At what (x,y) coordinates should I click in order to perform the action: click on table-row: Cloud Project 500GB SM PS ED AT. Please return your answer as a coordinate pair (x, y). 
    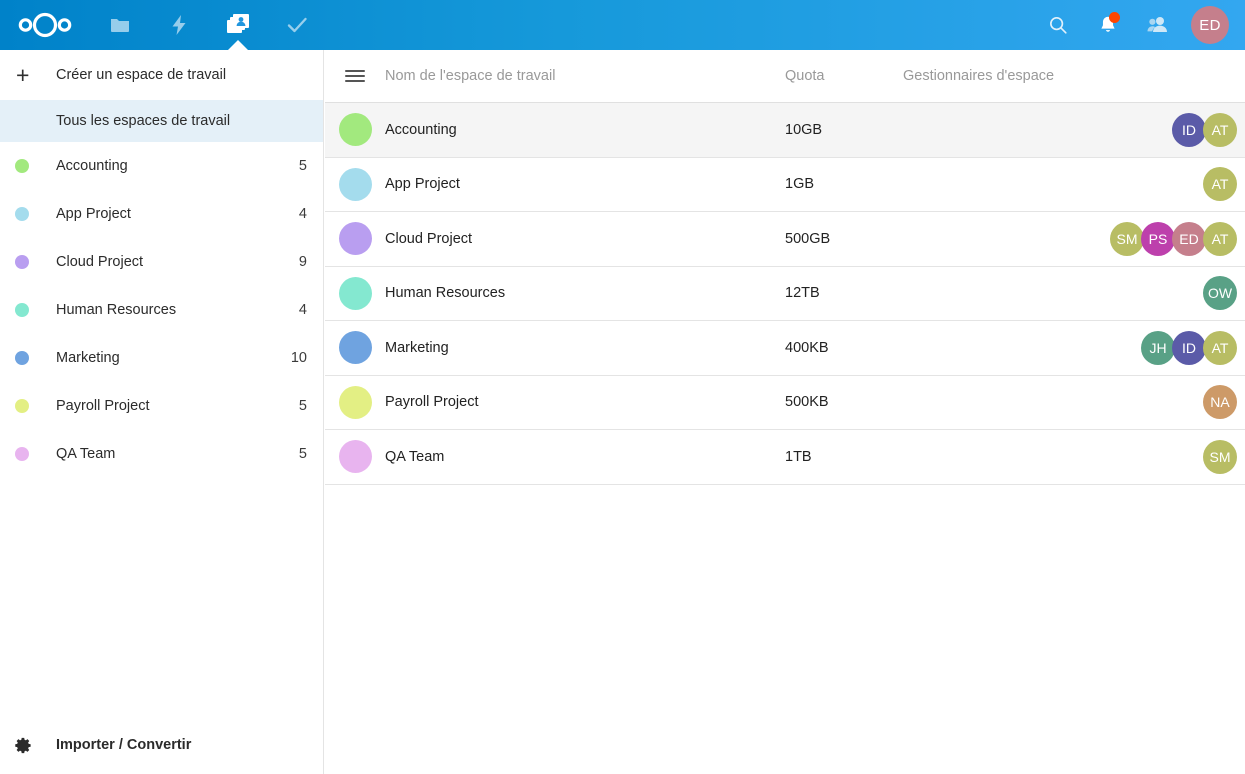
    Looking at the image, I should click on (785, 239).